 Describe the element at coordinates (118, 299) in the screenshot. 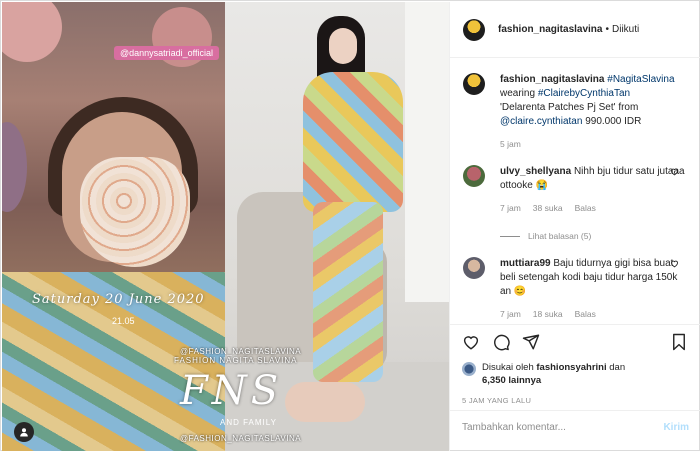

I see `story-date: Saturday 20 June 2020` at that location.